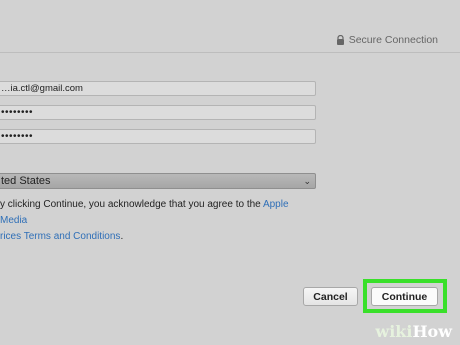 The height and width of the screenshot is (345, 460). What do you see at coordinates (404, 296) in the screenshot?
I see `continue-button: Continue` at bounding box center [404, 296].